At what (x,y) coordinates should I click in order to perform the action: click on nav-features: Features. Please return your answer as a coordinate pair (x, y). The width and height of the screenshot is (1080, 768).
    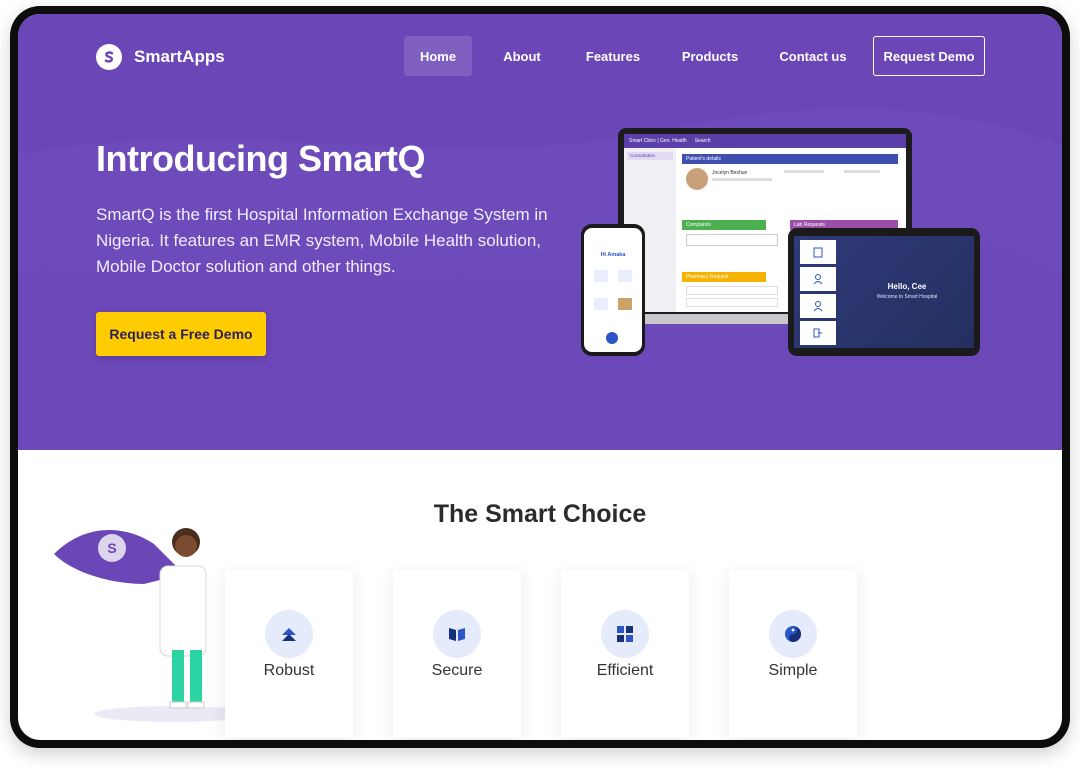
    Looking at the image, I should click on (613, 56).